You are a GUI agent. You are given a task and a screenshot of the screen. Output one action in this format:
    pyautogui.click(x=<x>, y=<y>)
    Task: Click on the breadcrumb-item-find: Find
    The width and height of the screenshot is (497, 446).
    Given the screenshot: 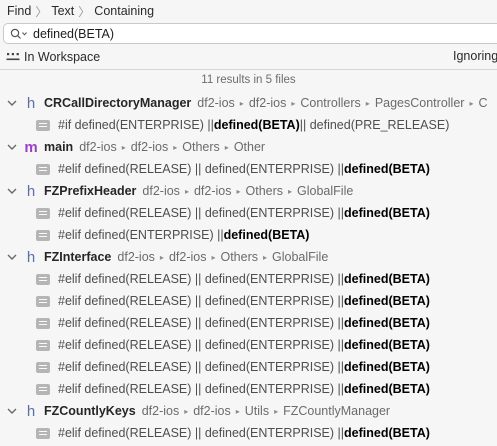 What is the action you would take?
    pyautogui.click(x=19, y=11)
    